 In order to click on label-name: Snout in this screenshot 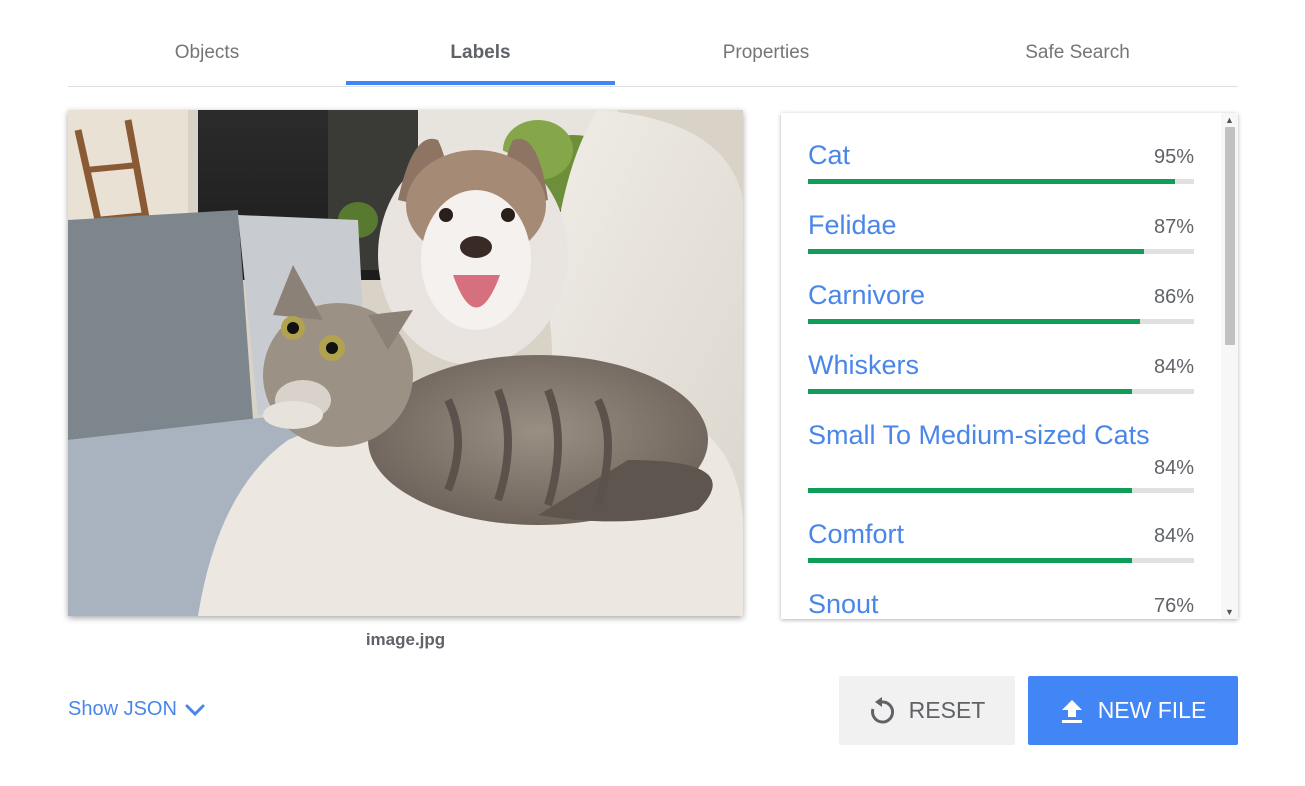, I will do `click(843, 604)`.